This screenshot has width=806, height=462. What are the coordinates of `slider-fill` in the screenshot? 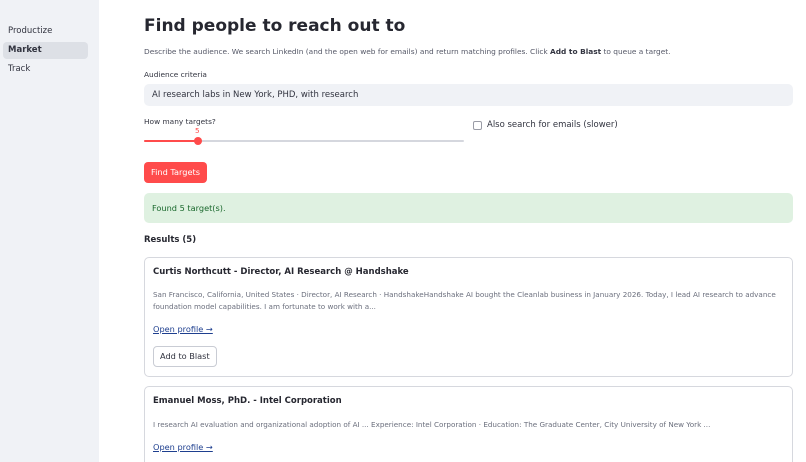 It's located at (171, 141).